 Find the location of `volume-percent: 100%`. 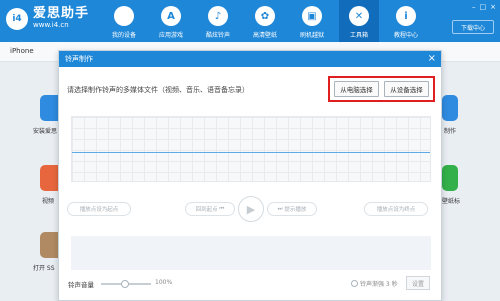

volume-percent: 100% is located at coordinates (164, 282).